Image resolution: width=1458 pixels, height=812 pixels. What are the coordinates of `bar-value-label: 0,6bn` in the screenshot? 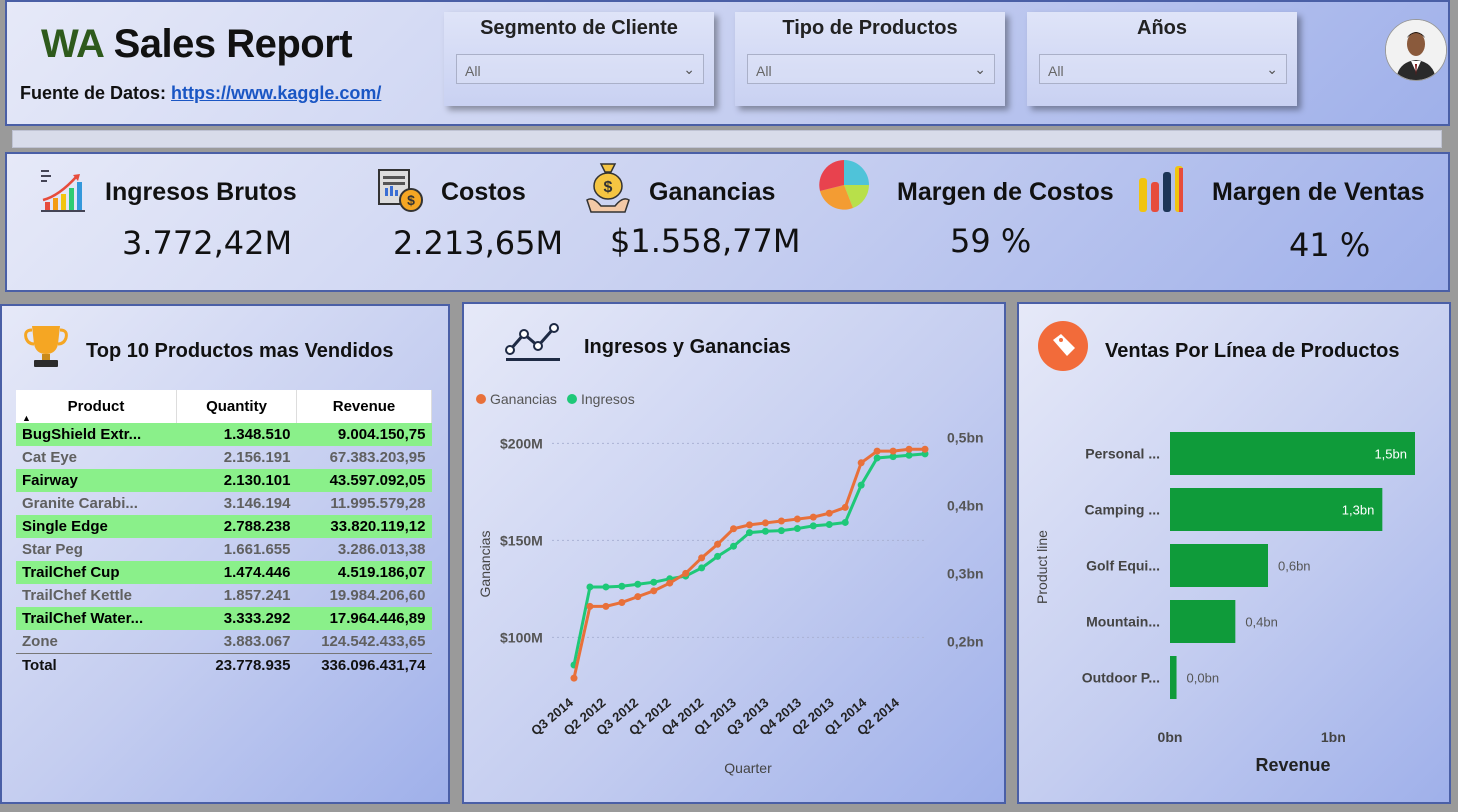 It's located at (1294, 566).